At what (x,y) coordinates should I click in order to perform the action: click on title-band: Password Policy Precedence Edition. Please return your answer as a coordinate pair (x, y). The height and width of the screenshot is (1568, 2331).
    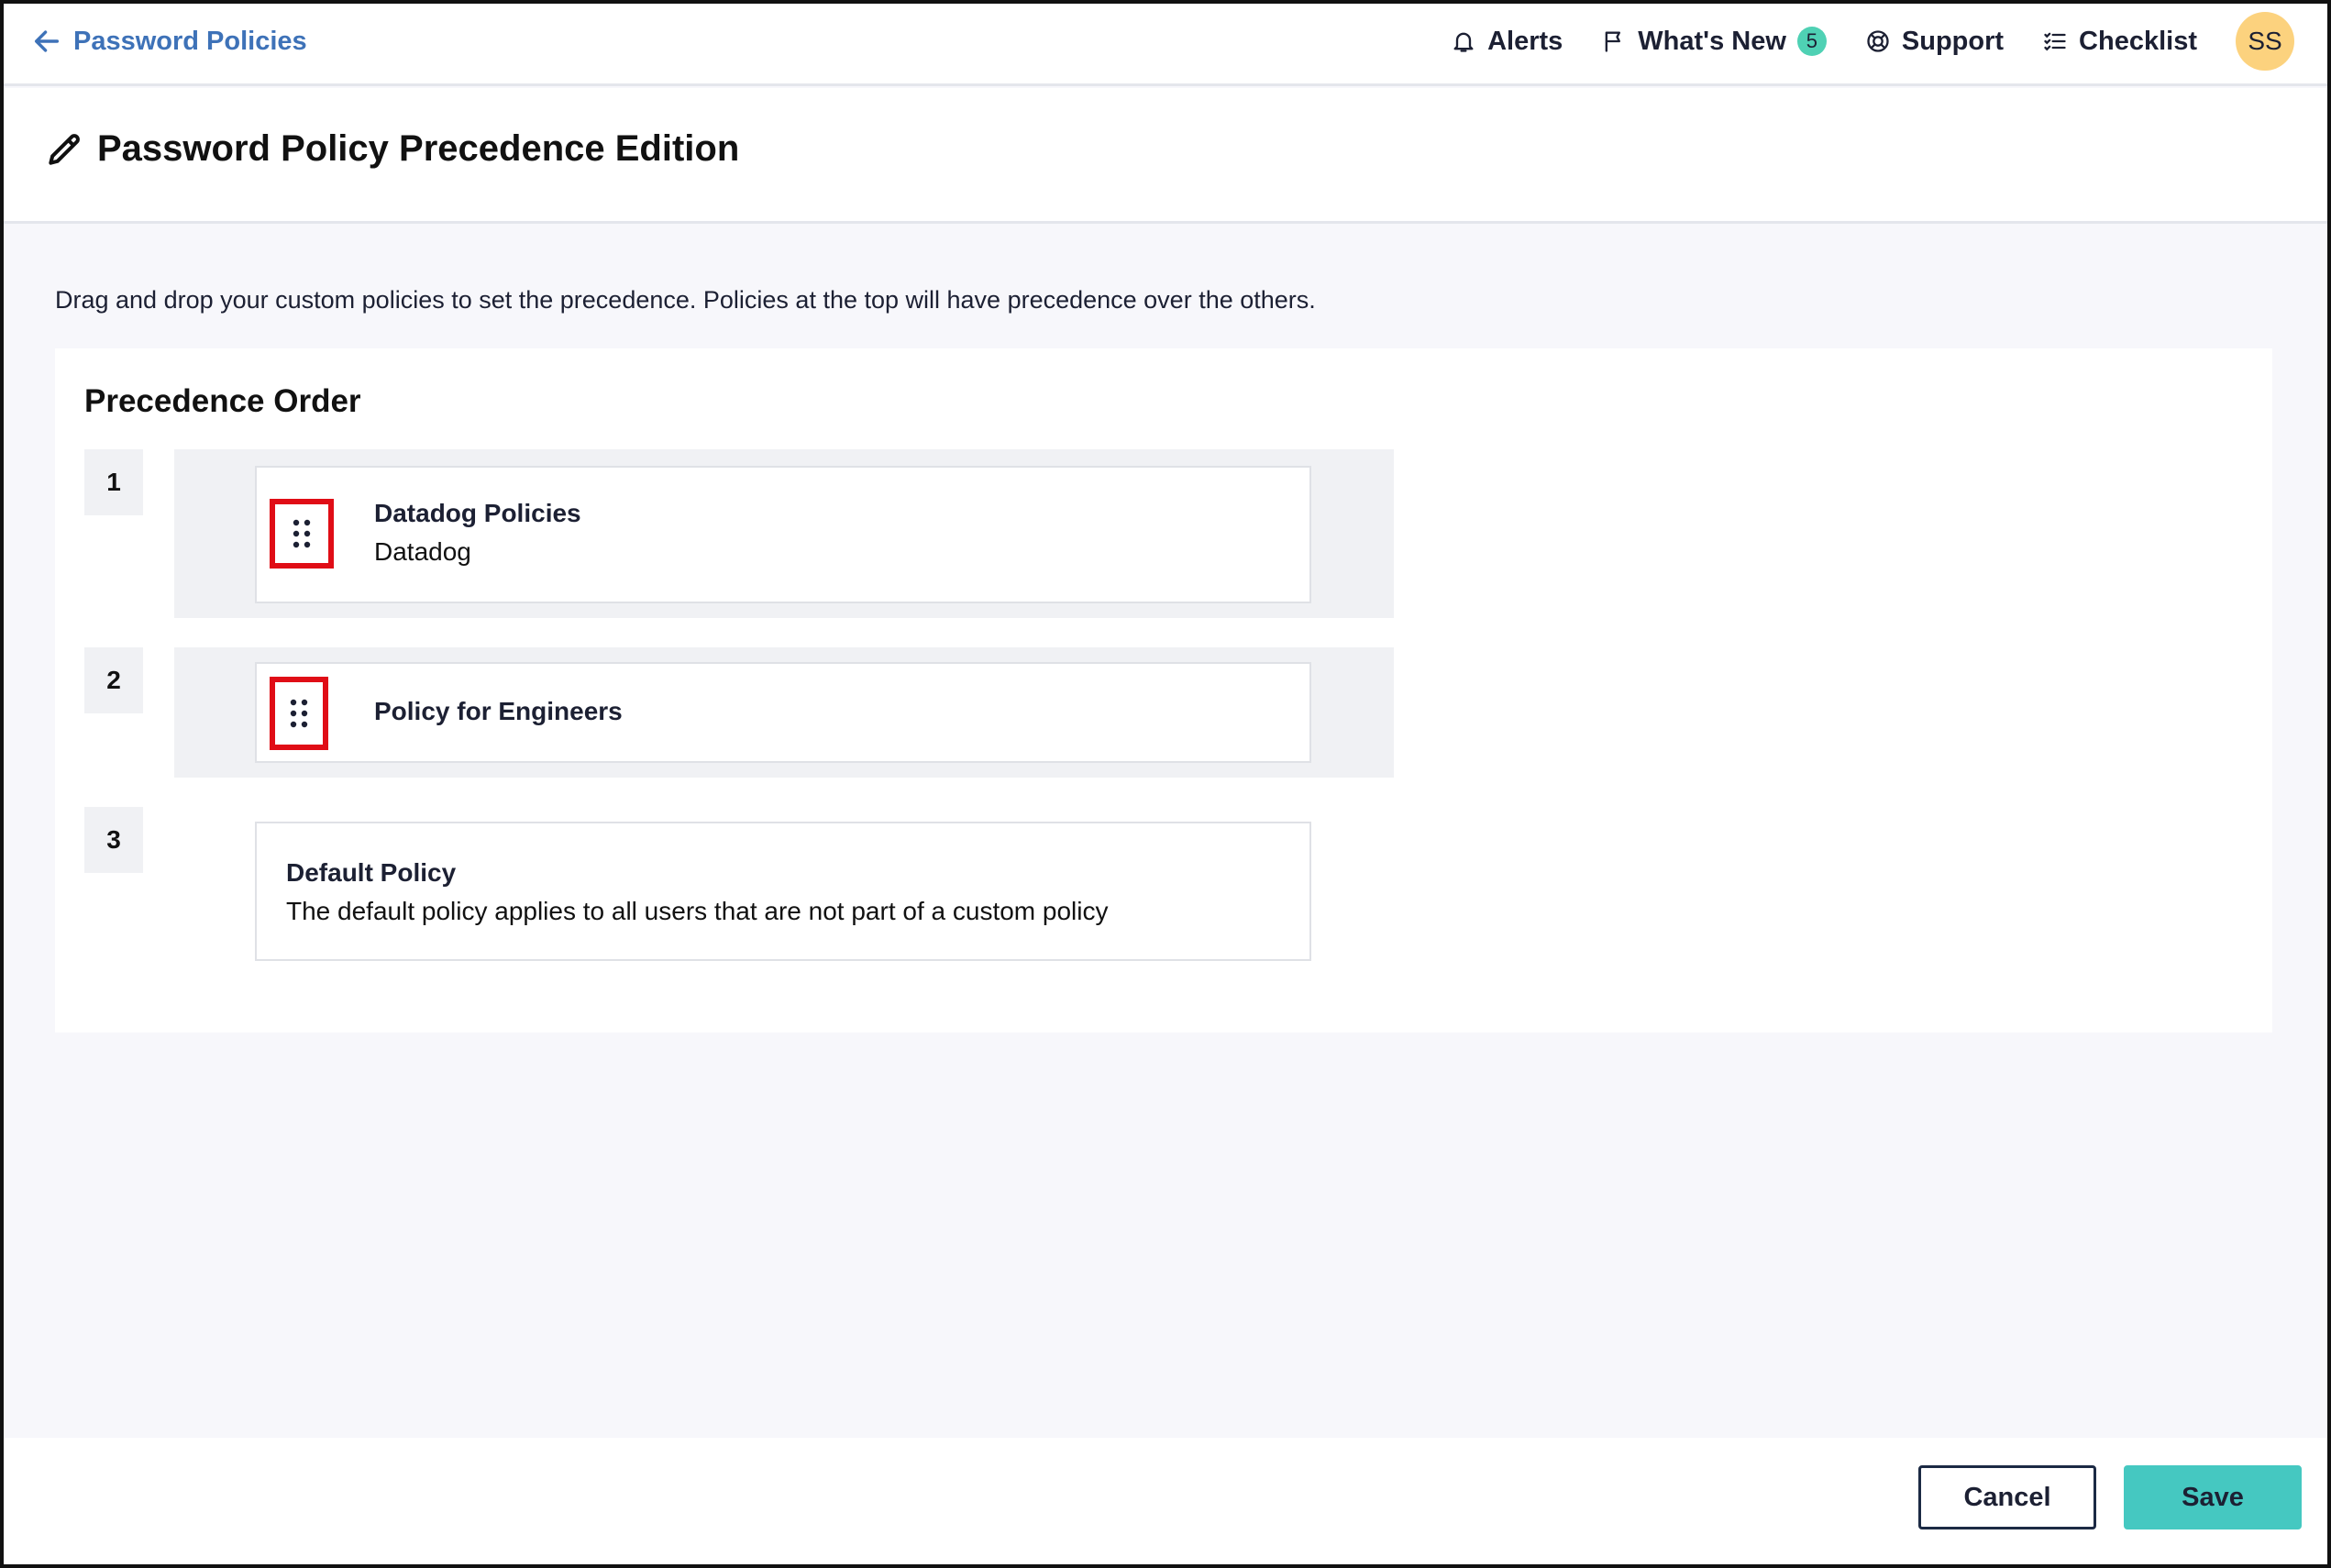
    Looking at the image, I should click on (1165, 156).